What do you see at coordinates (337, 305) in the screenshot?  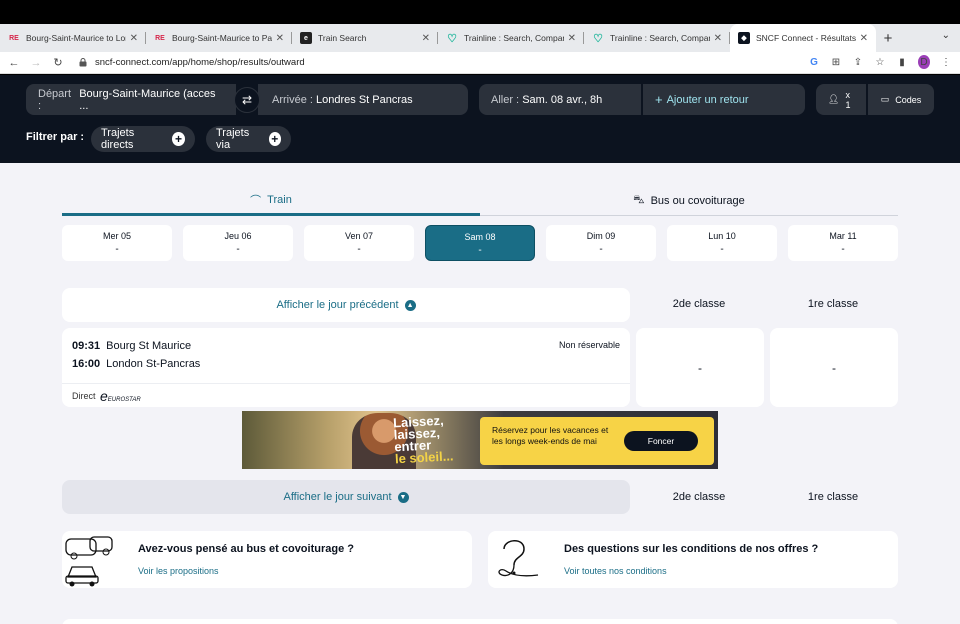 I see `previous-day-label: Afficher le jour précédent` at bounding box center [337, 305].